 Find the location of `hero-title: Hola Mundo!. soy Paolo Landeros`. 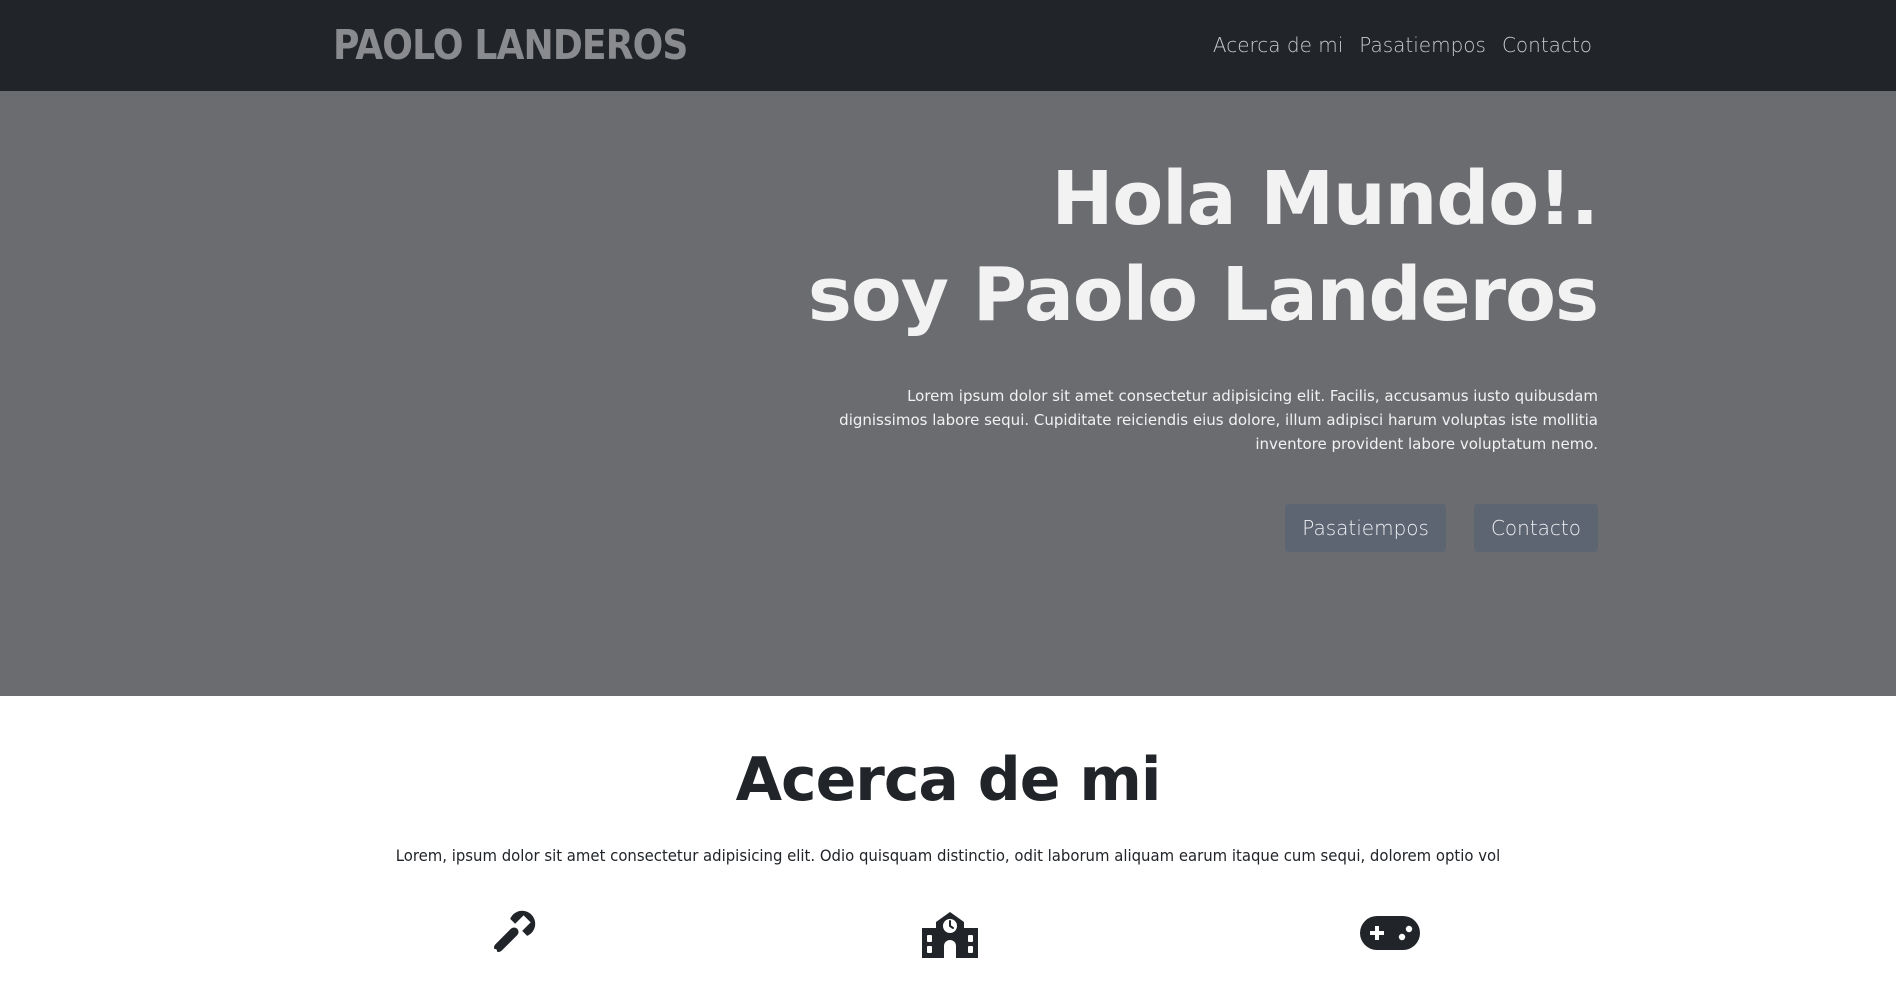

hero-title: Hola Mundo!. soy Paolo Landeros is located at coordinates (1203, 247).